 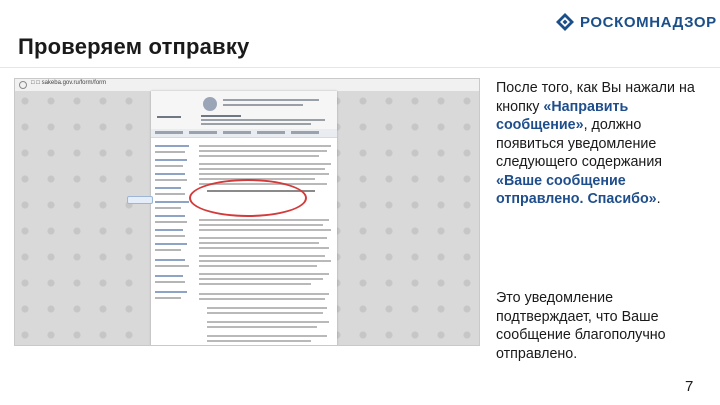 I want to click on address-url: □ □ sakeba.gov.ru/form/form, so click(x=69, y=83).